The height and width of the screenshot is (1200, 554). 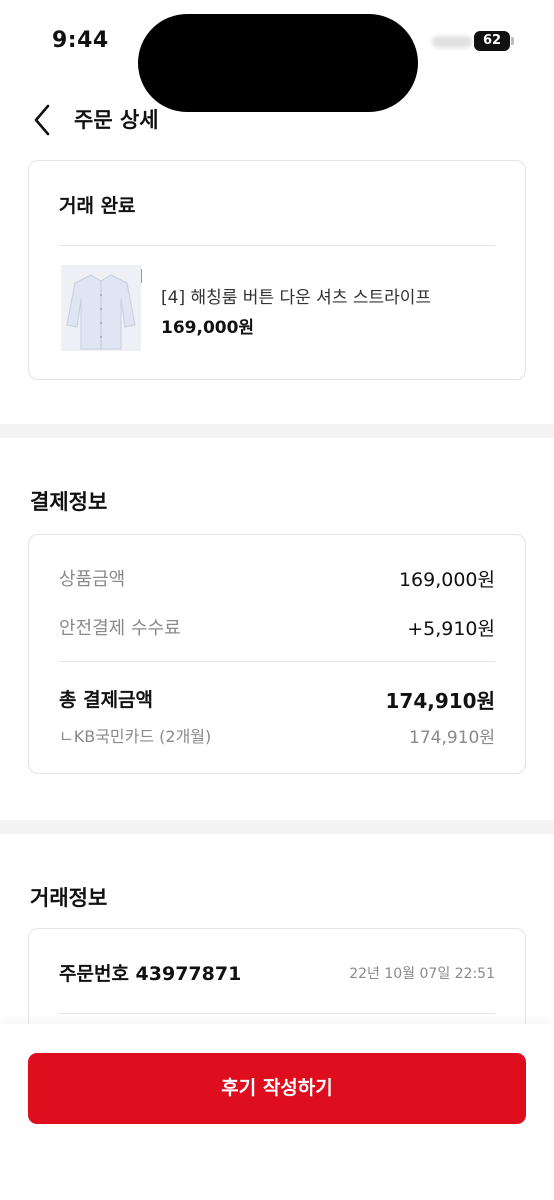 What do you see at coordinates (97, 206) in the screenshot?
I see `order-status-label: 거래 완료` at bounding box center [97, 206].